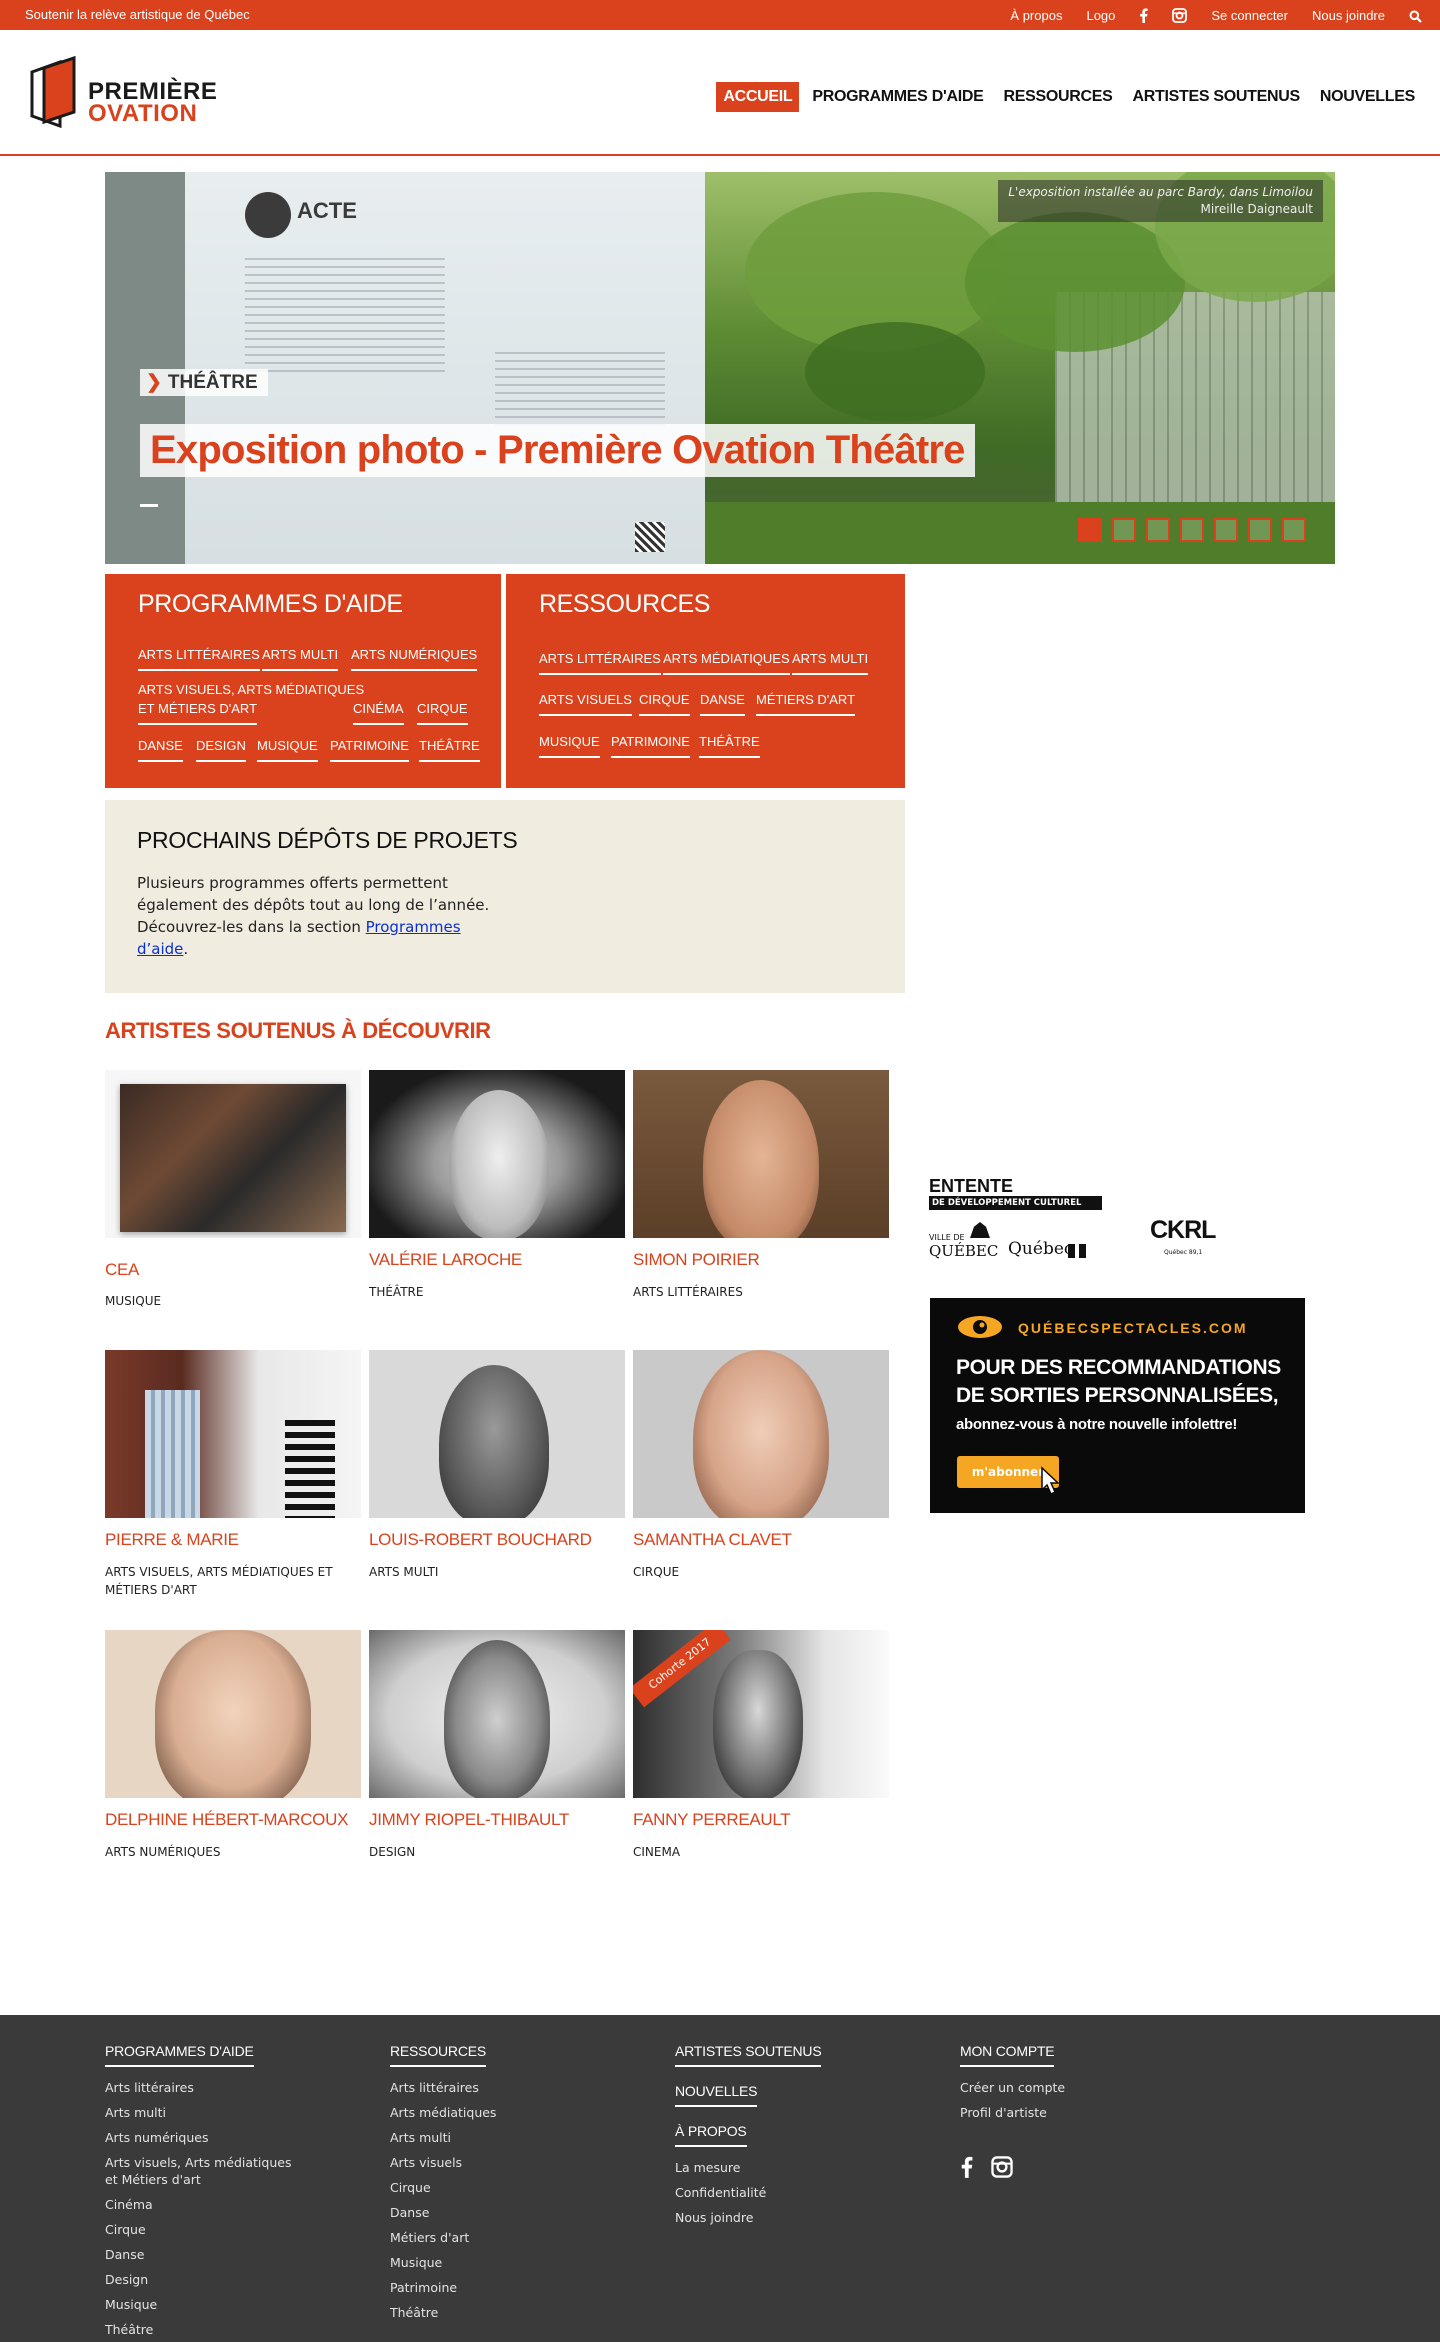  What do you see at coordinates (806, 704) in the screenshot?
I see `res-tag-metiers: MÉTIERS D'ART` at bounding box center [806, 704].